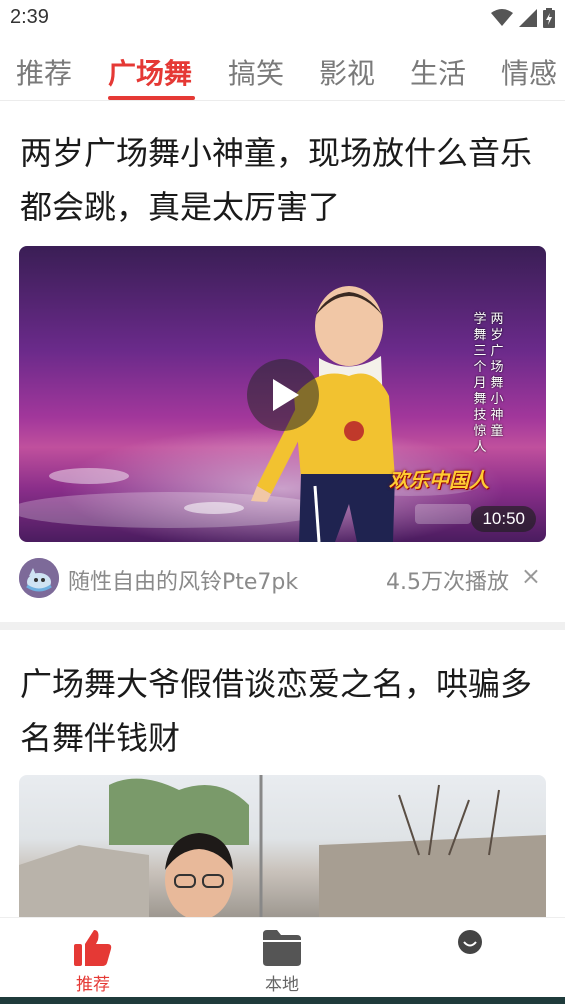 This screenshot has height=1004, width=565. I want to click on thumbnail-caption-right: 两岁广场舞小神童, so click(497, 375).